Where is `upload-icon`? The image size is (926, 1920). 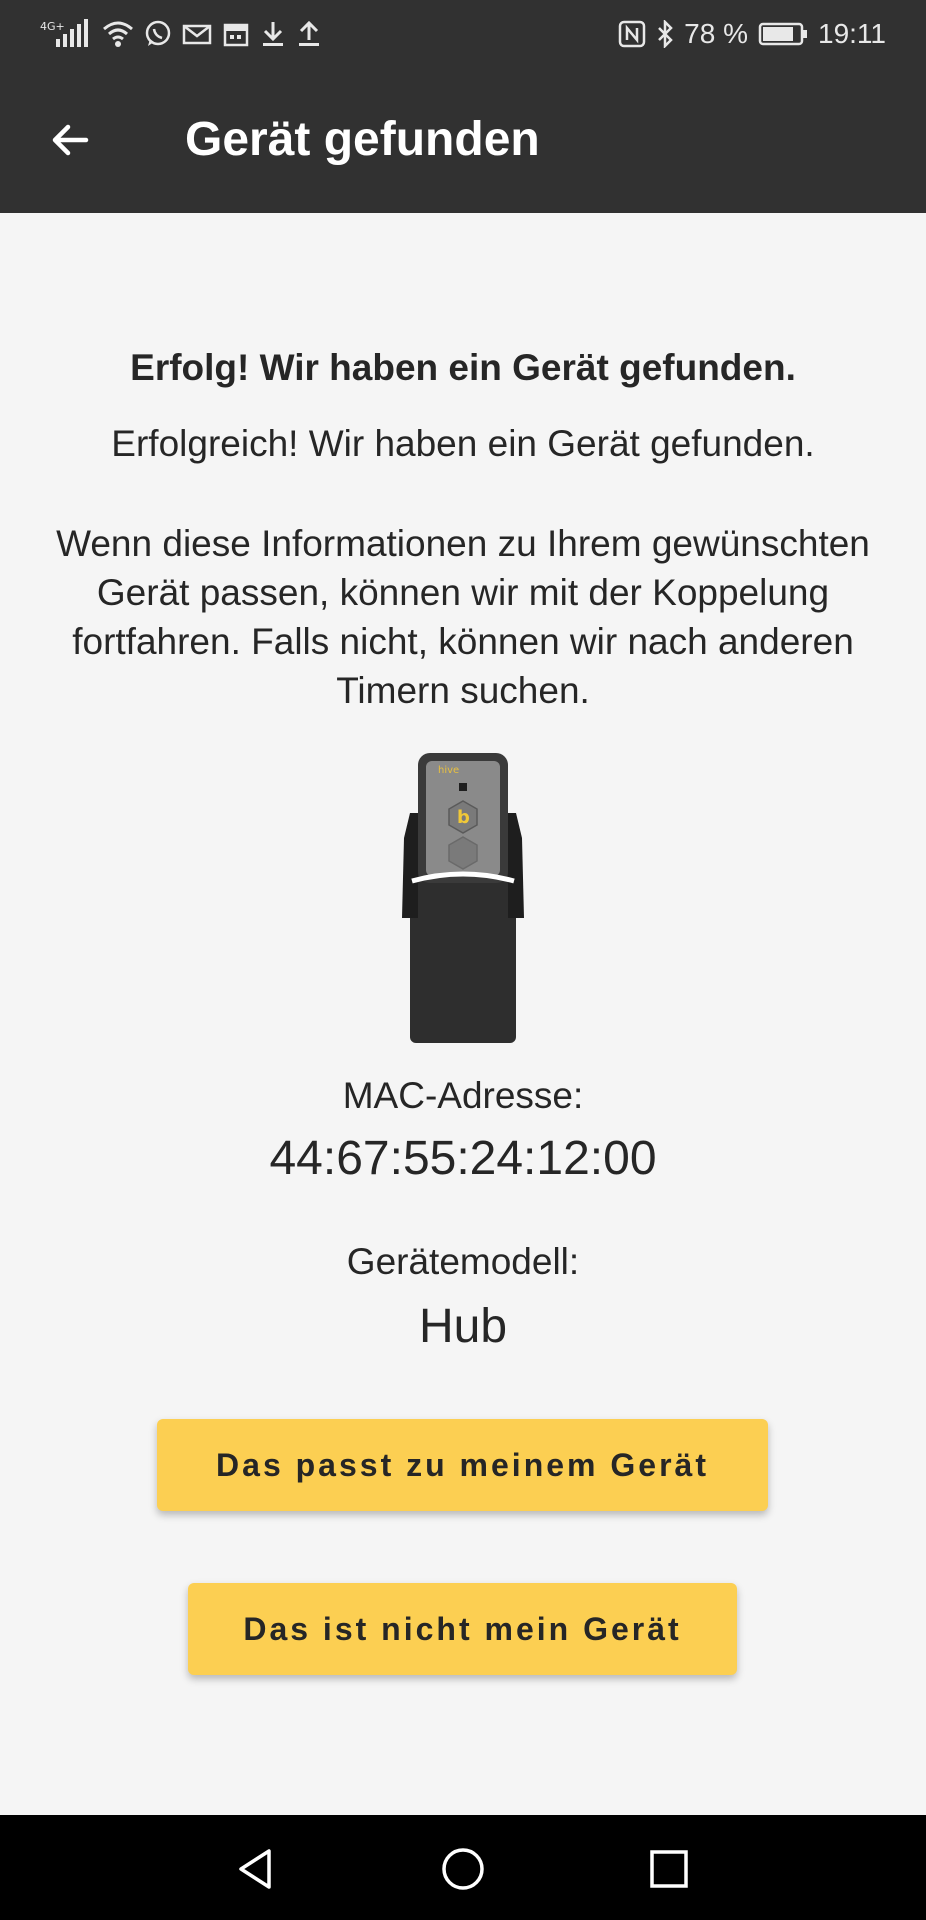
upload-icon is located at coordinates (309, 34).